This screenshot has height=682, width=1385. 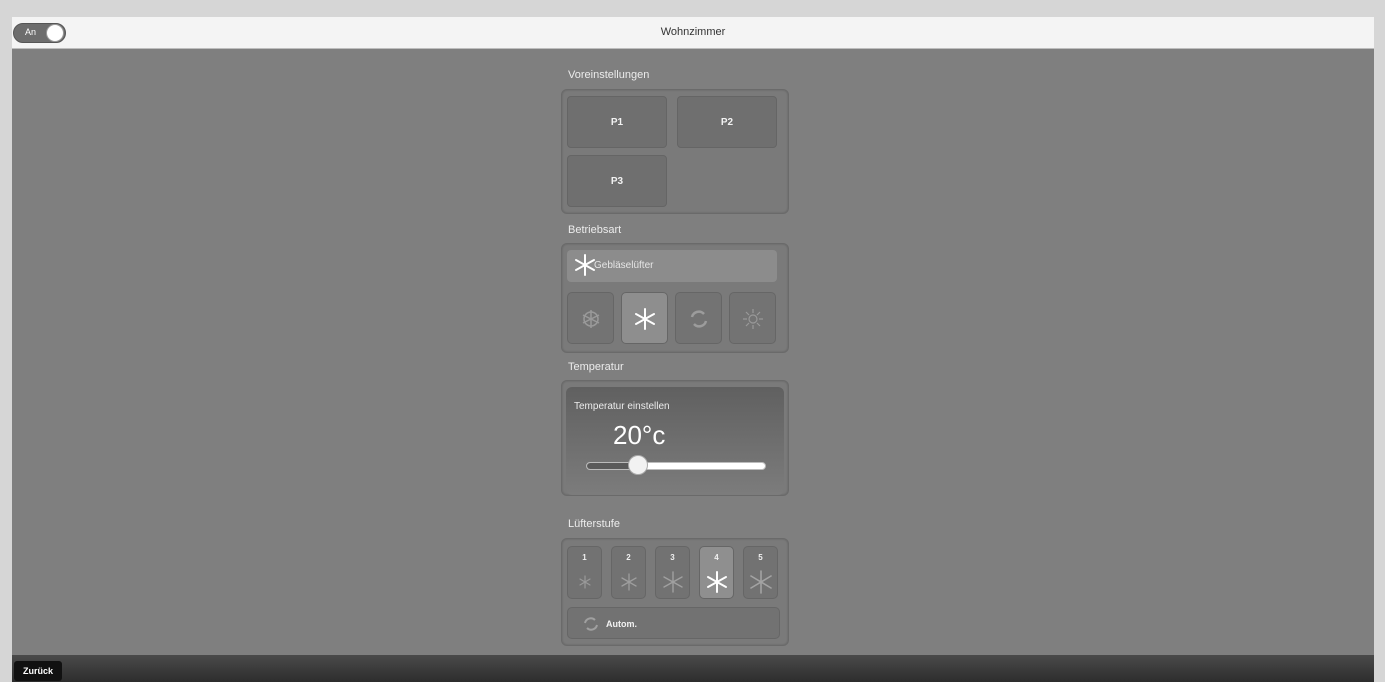 What do you see at coordinates (628, 572) in the screenshot?
I see `fan-level-2: 2` at bounding box center [628, 572].